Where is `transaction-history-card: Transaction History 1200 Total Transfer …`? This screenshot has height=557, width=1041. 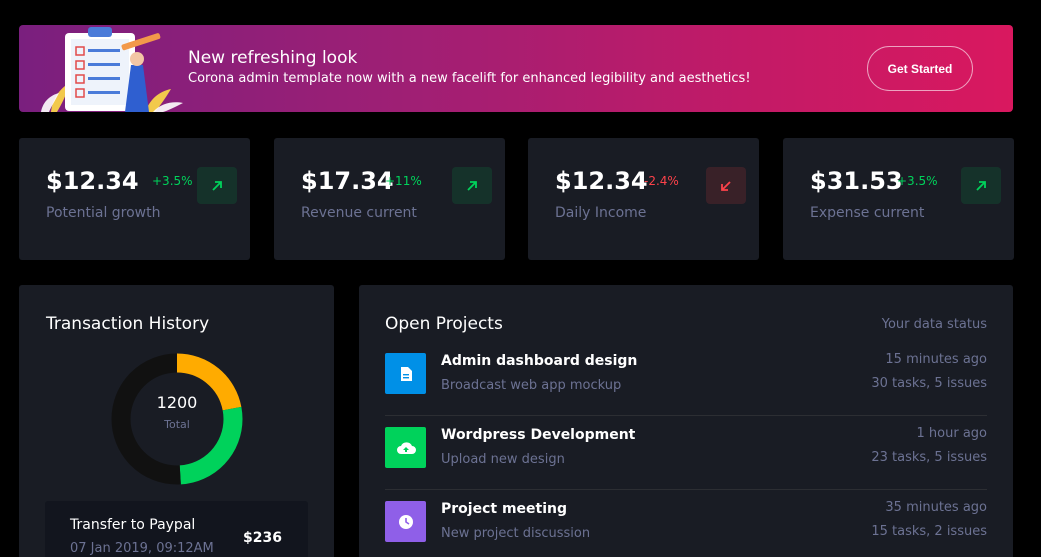
transaction-history-card: Transaction History 1200 Total Transfer … is located at coordinates (176, 421).